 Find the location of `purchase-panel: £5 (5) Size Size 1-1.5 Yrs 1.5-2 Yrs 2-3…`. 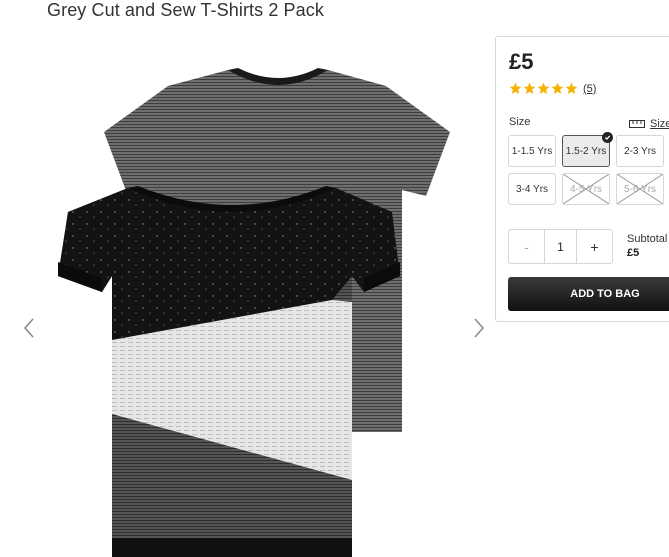

purchase-panel: £5 (5) Size Size 1-1.5 Yrs 1.5-2 Yrs 2-3… is located at coordinates (582, 179).